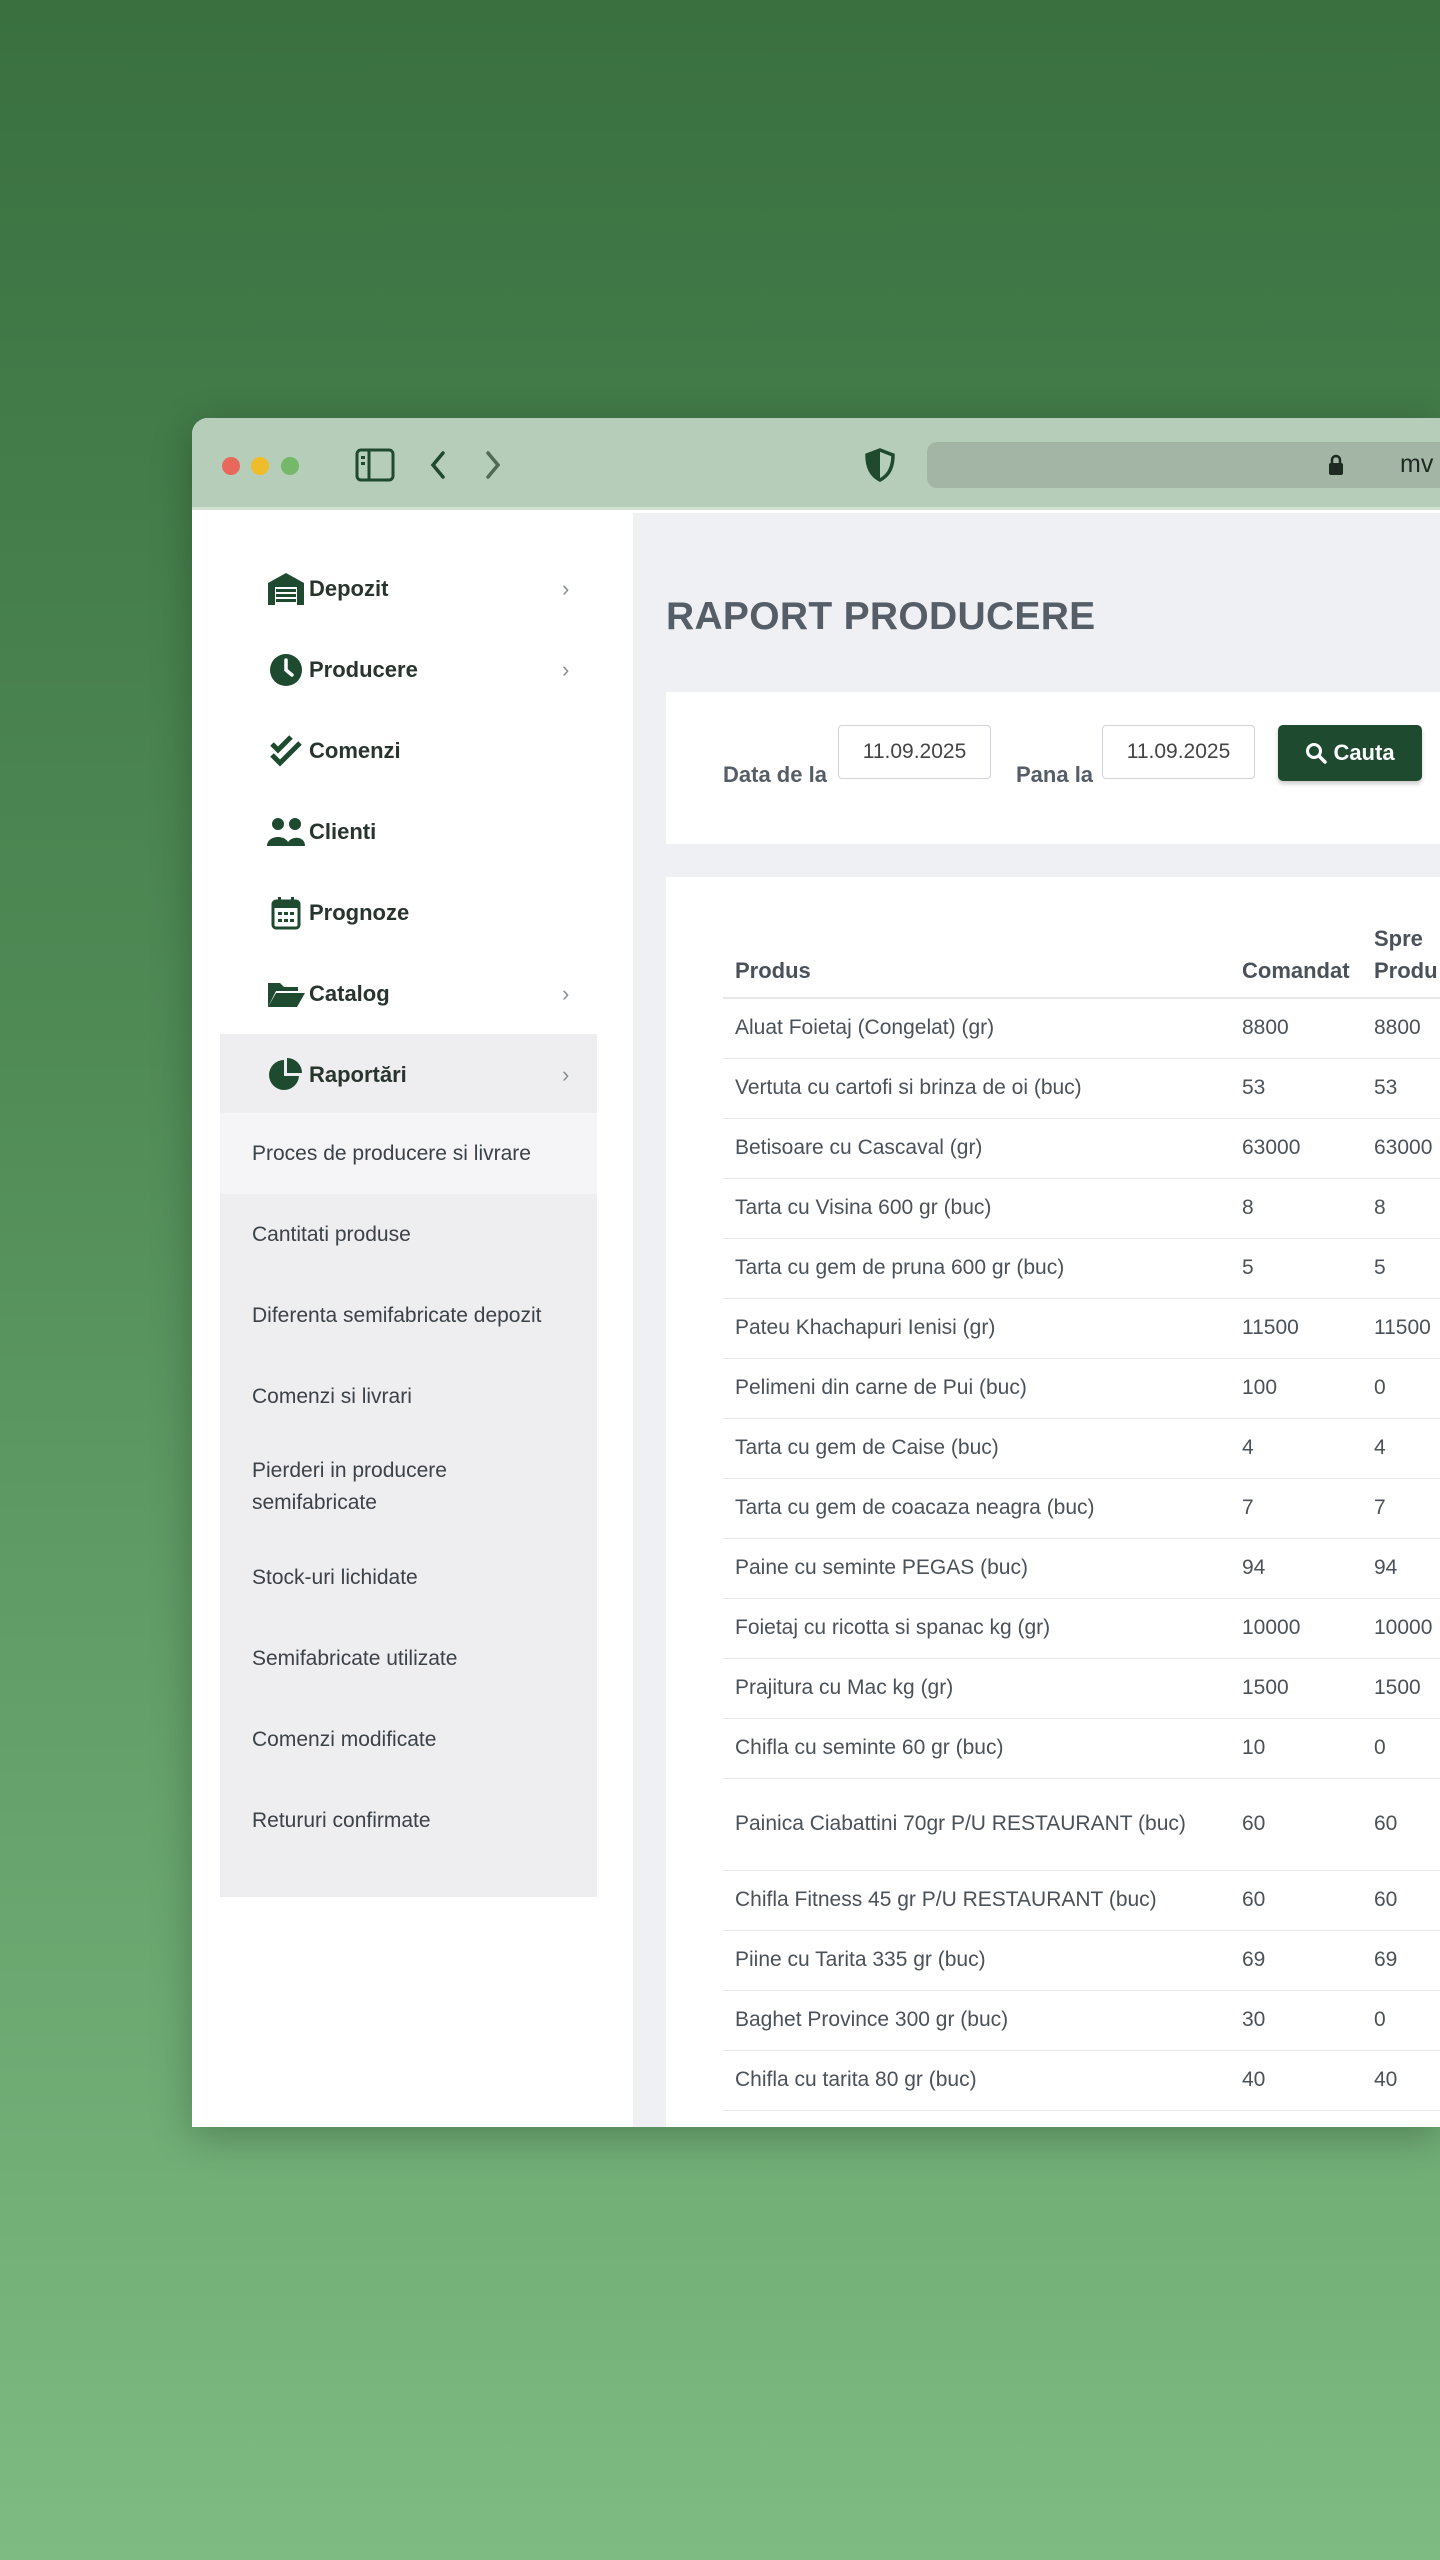 The width and height of the screenshot is (1440, 2560). I want to click on column-header-produs: Produs, so click(976, 961).